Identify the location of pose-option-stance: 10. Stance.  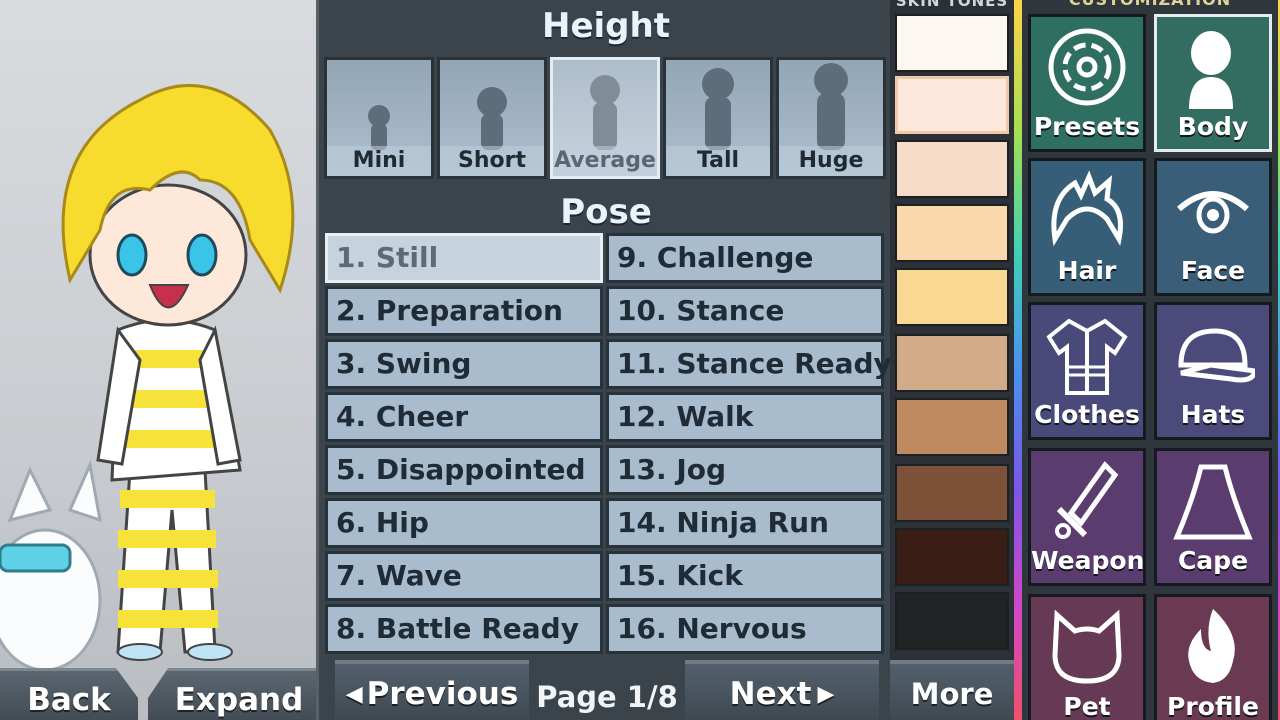
(745, 311).